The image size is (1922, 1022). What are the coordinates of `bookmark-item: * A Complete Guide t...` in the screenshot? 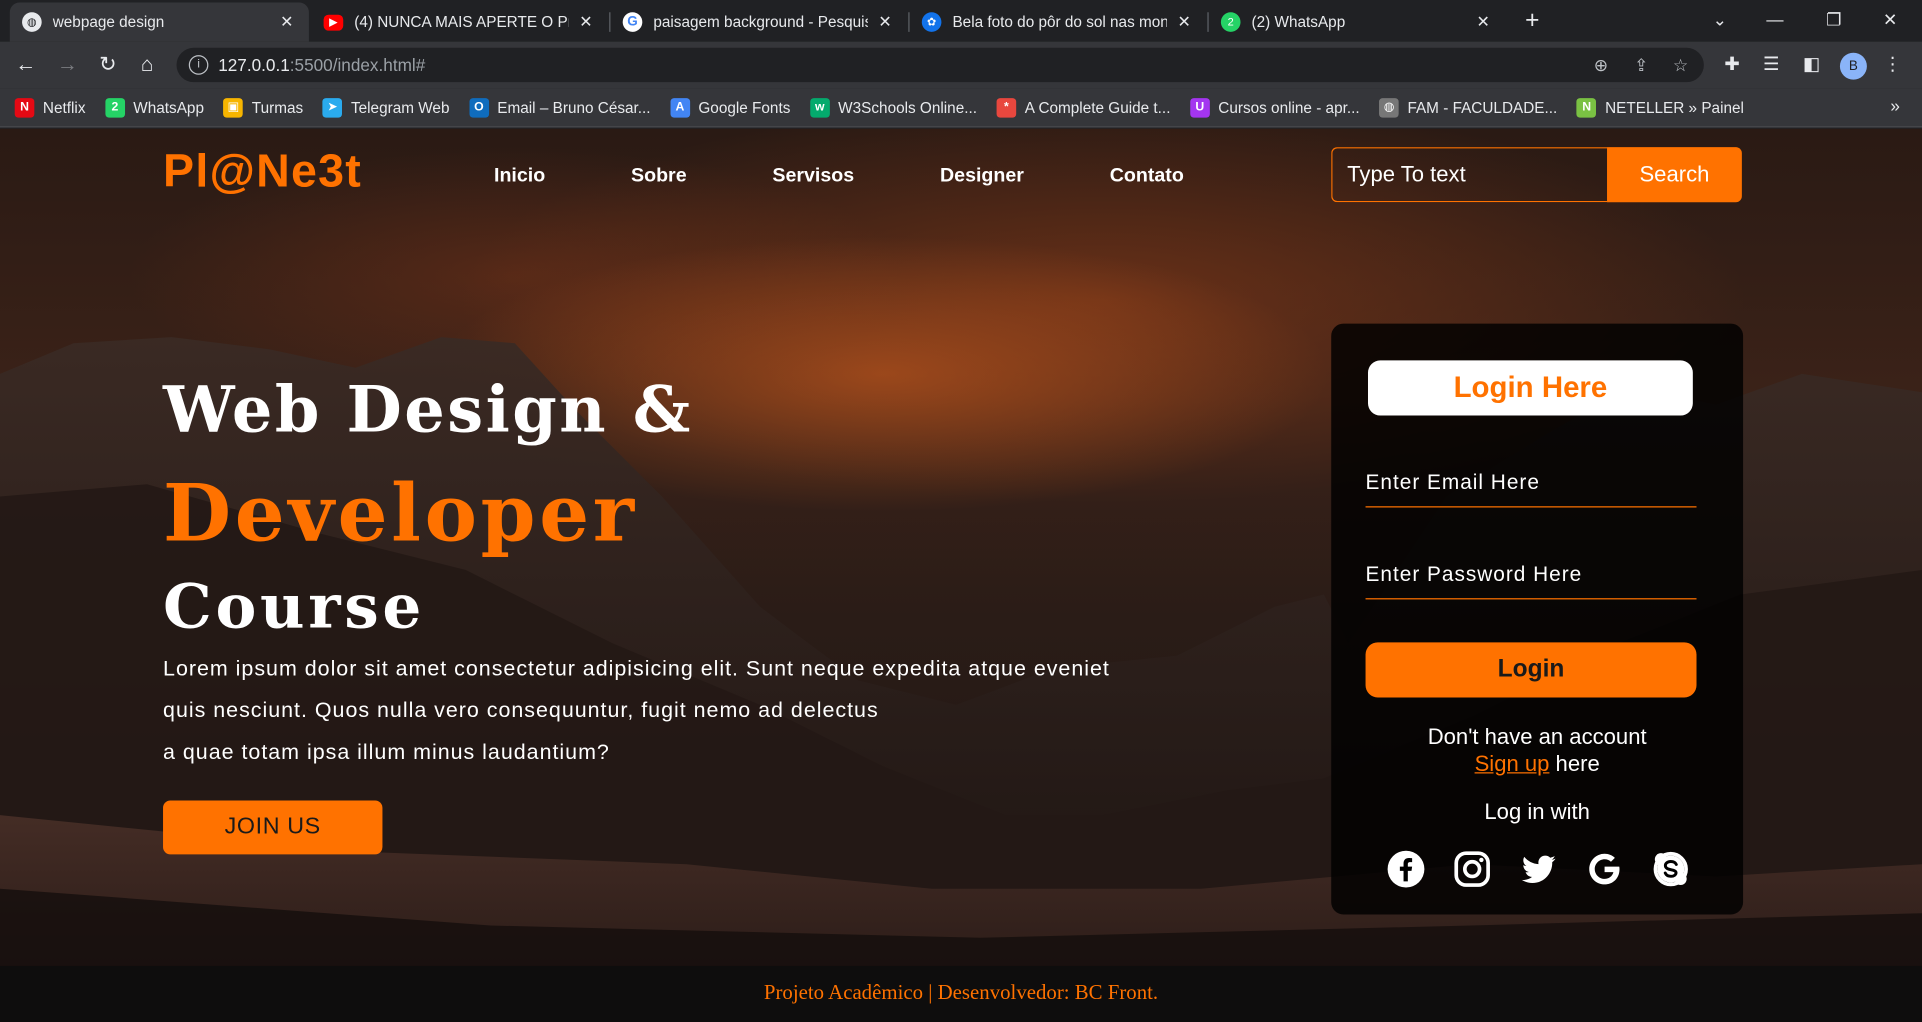 It's located at (1083, 107).